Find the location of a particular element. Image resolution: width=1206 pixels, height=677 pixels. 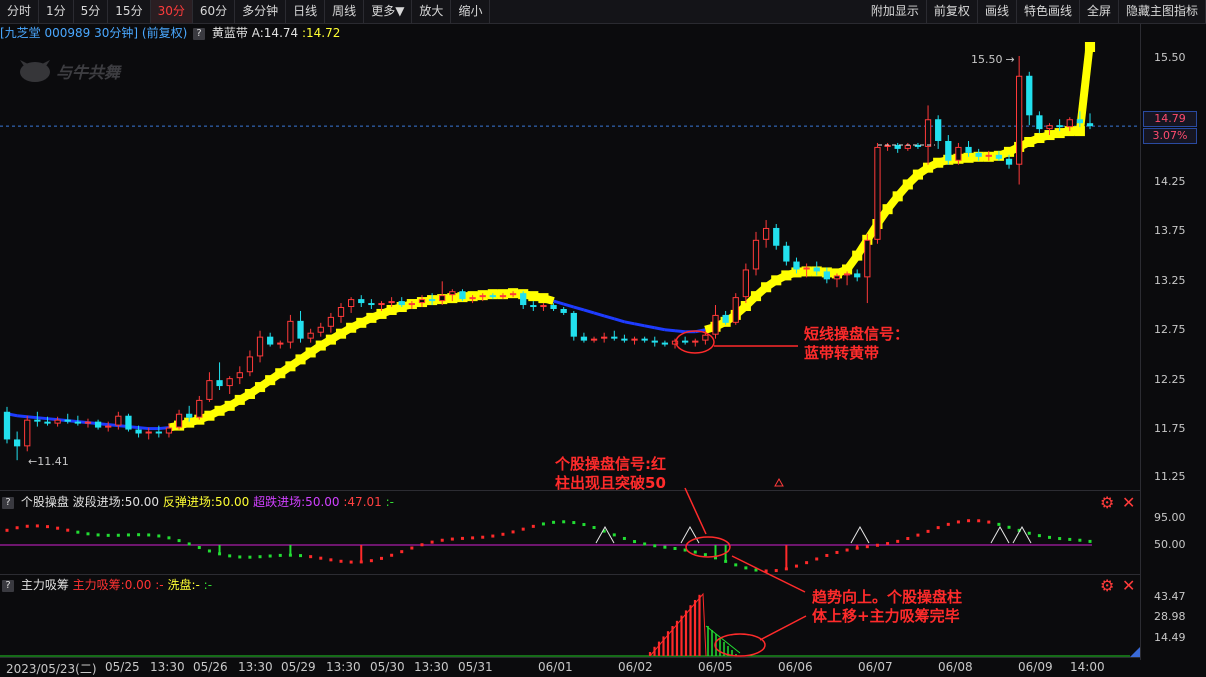

zoom-out-button: 缩小 is located at coordinates (471, 11).